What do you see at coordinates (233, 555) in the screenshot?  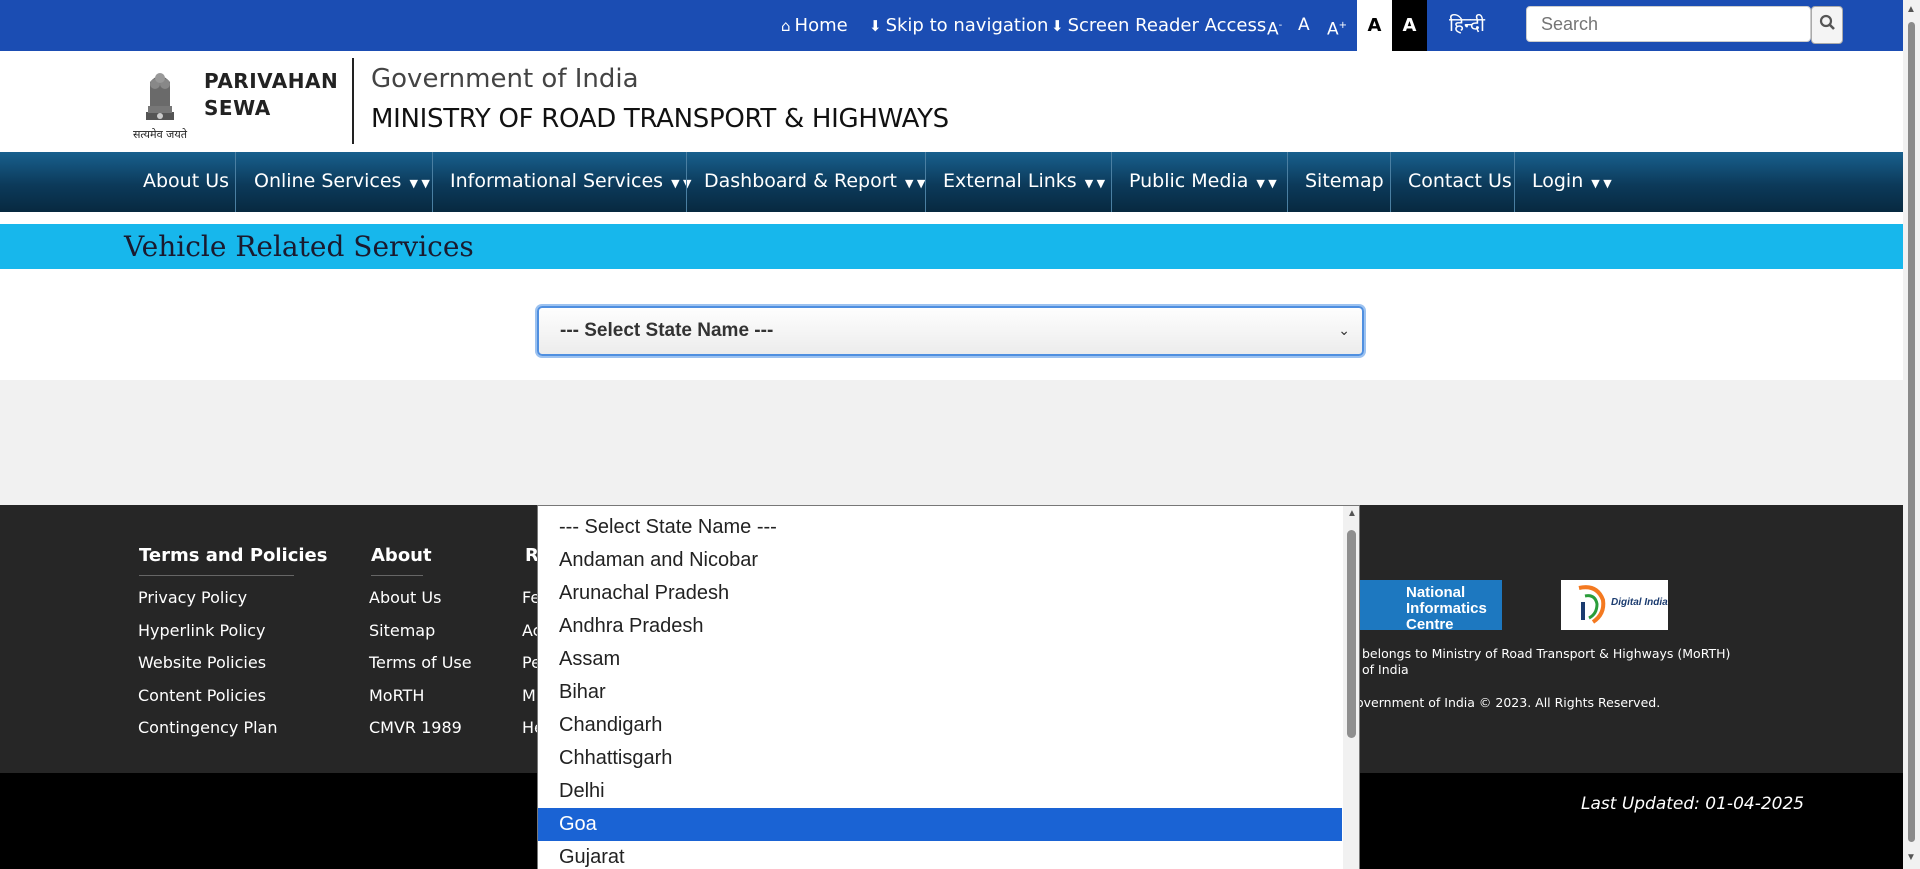 I see `footer-terms-heading: Terms and Policies` at bounding box center [233, 555].